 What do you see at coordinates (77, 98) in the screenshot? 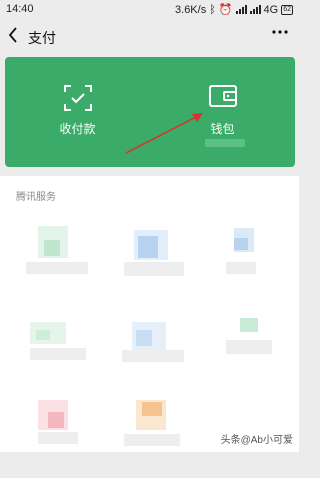
I see `scan-check-icon` at bounding box center [77, 98].